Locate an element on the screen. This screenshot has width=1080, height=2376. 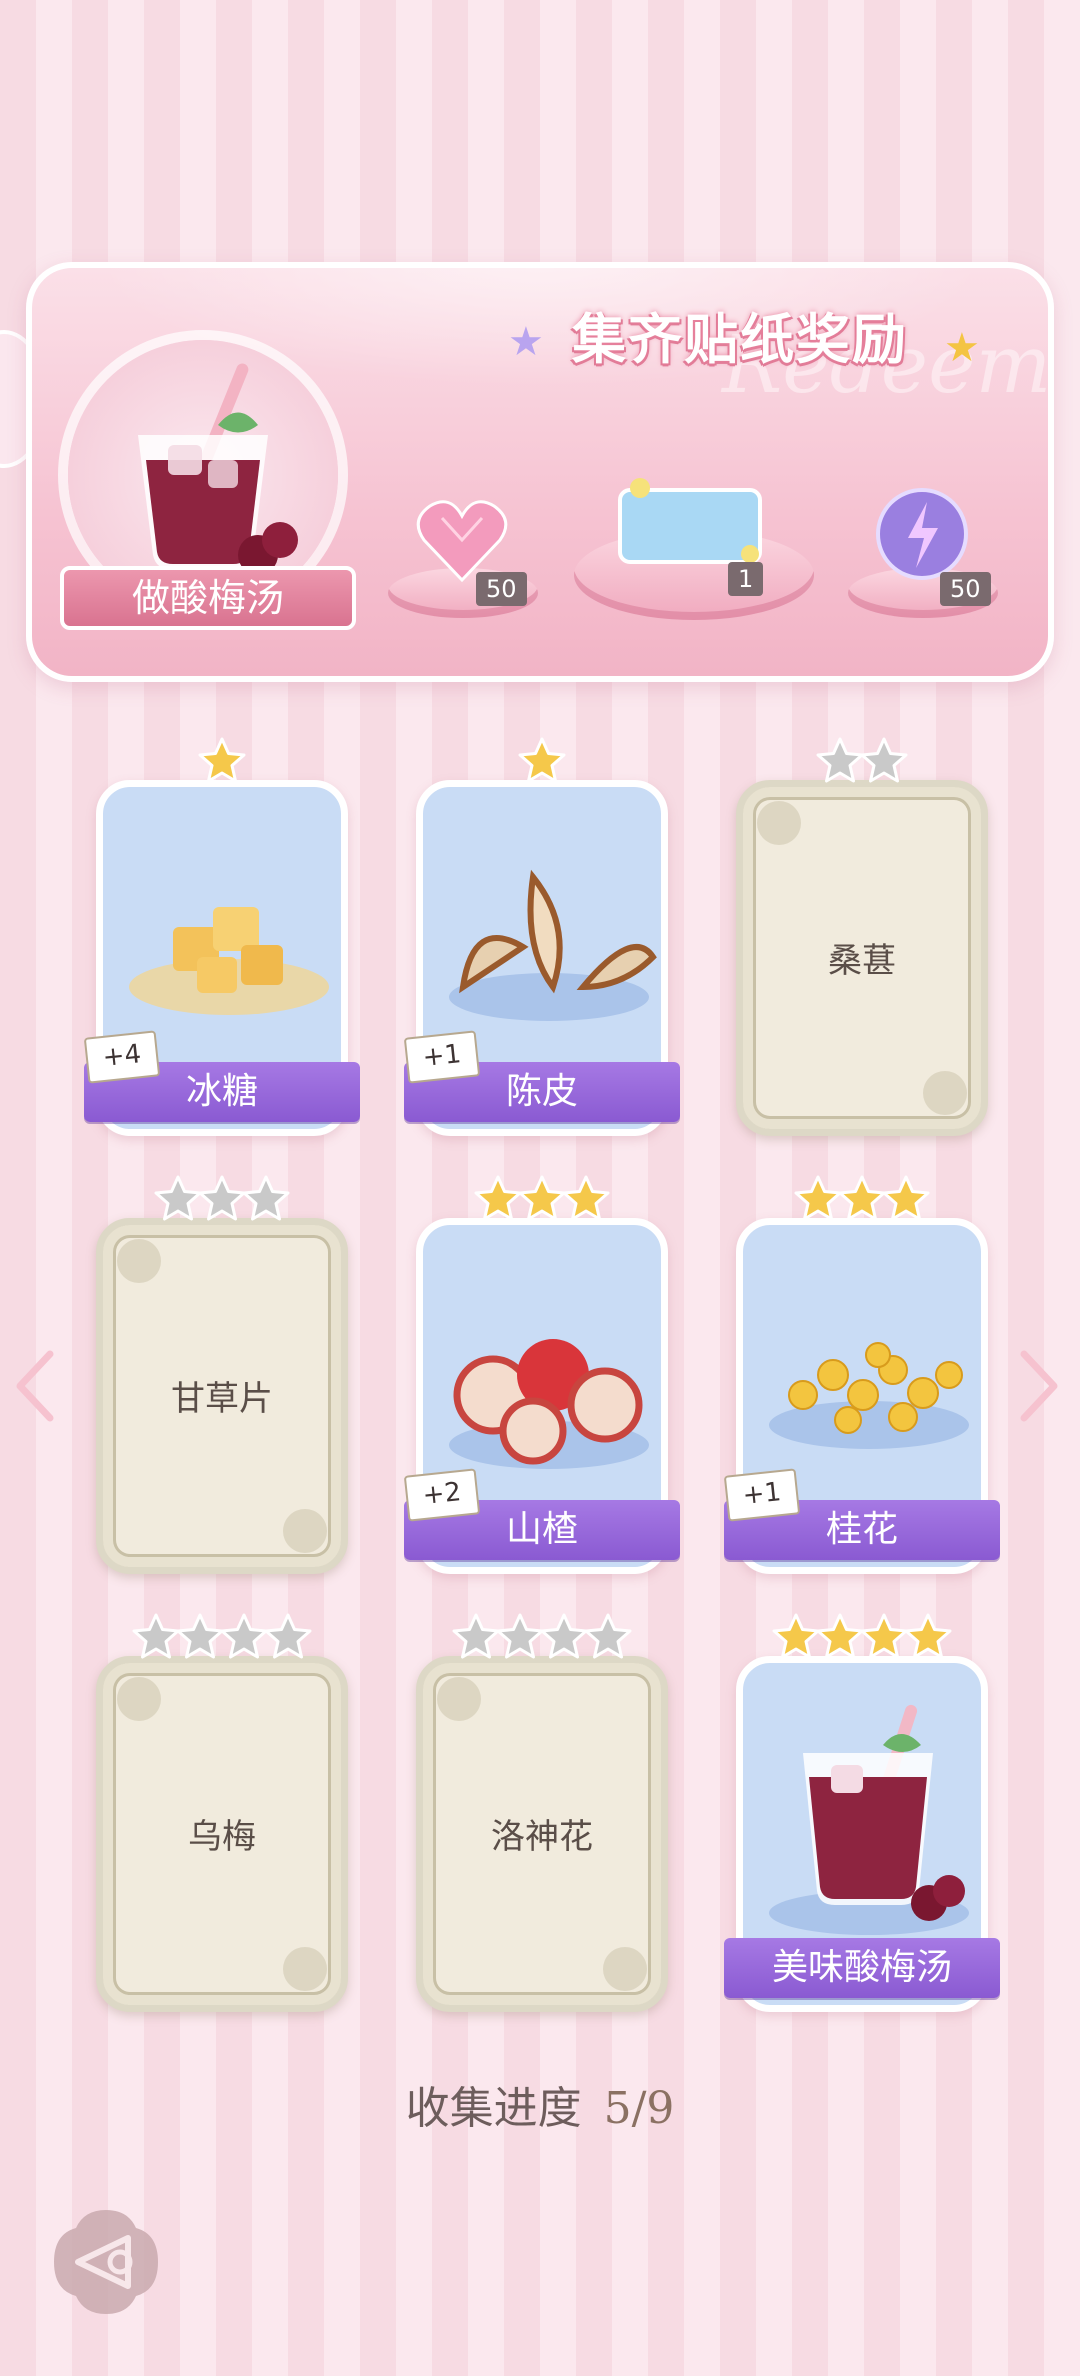
card-frame: 乌梅 is located at coordinates (222, 1834).